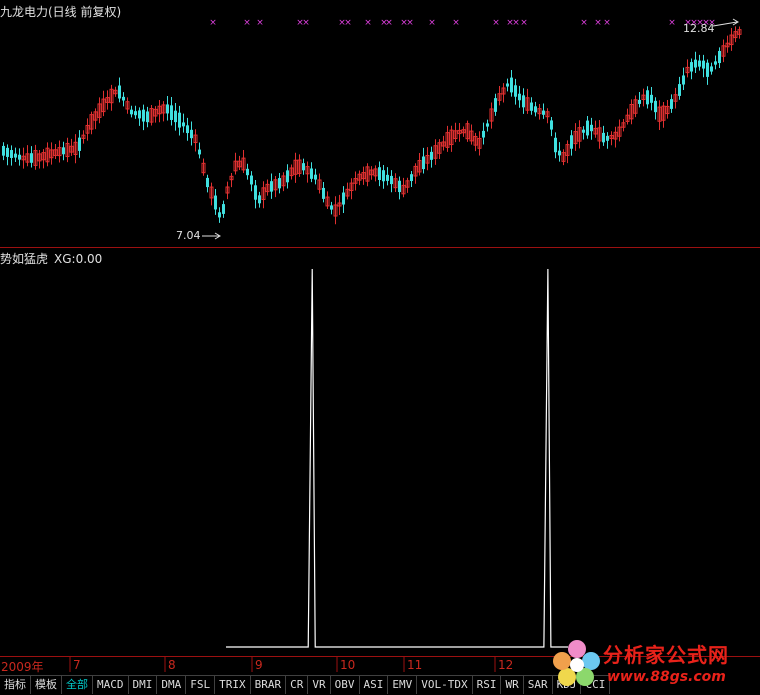 Image resolution: width=760 pixels, height=695 pixels. Describe the element at coordinates (445, 684) in the screenshot. I see `tab-vol-tdx: VOL-TDX` at that location.